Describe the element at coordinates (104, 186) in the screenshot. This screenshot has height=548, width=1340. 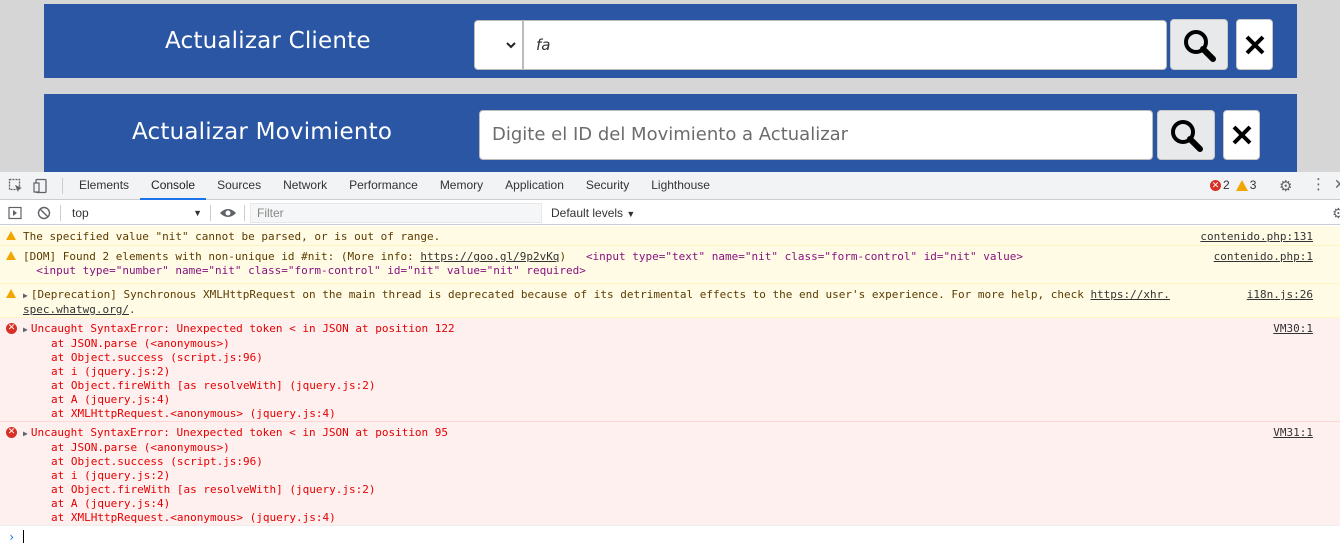
I see `tab-elements: Elements` at that location.